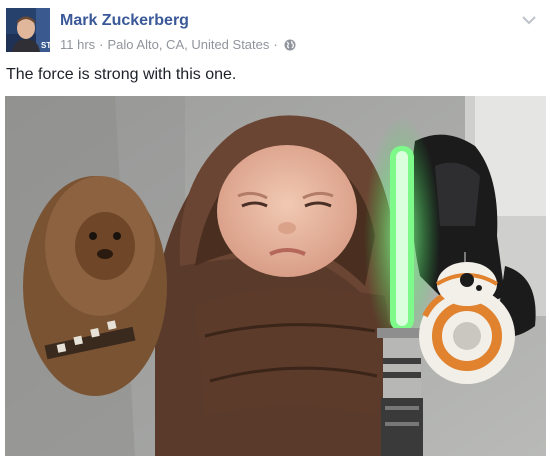  Describe the element at coordinates (290, 45) in the screenshot. I see `globe-icon` at that location.